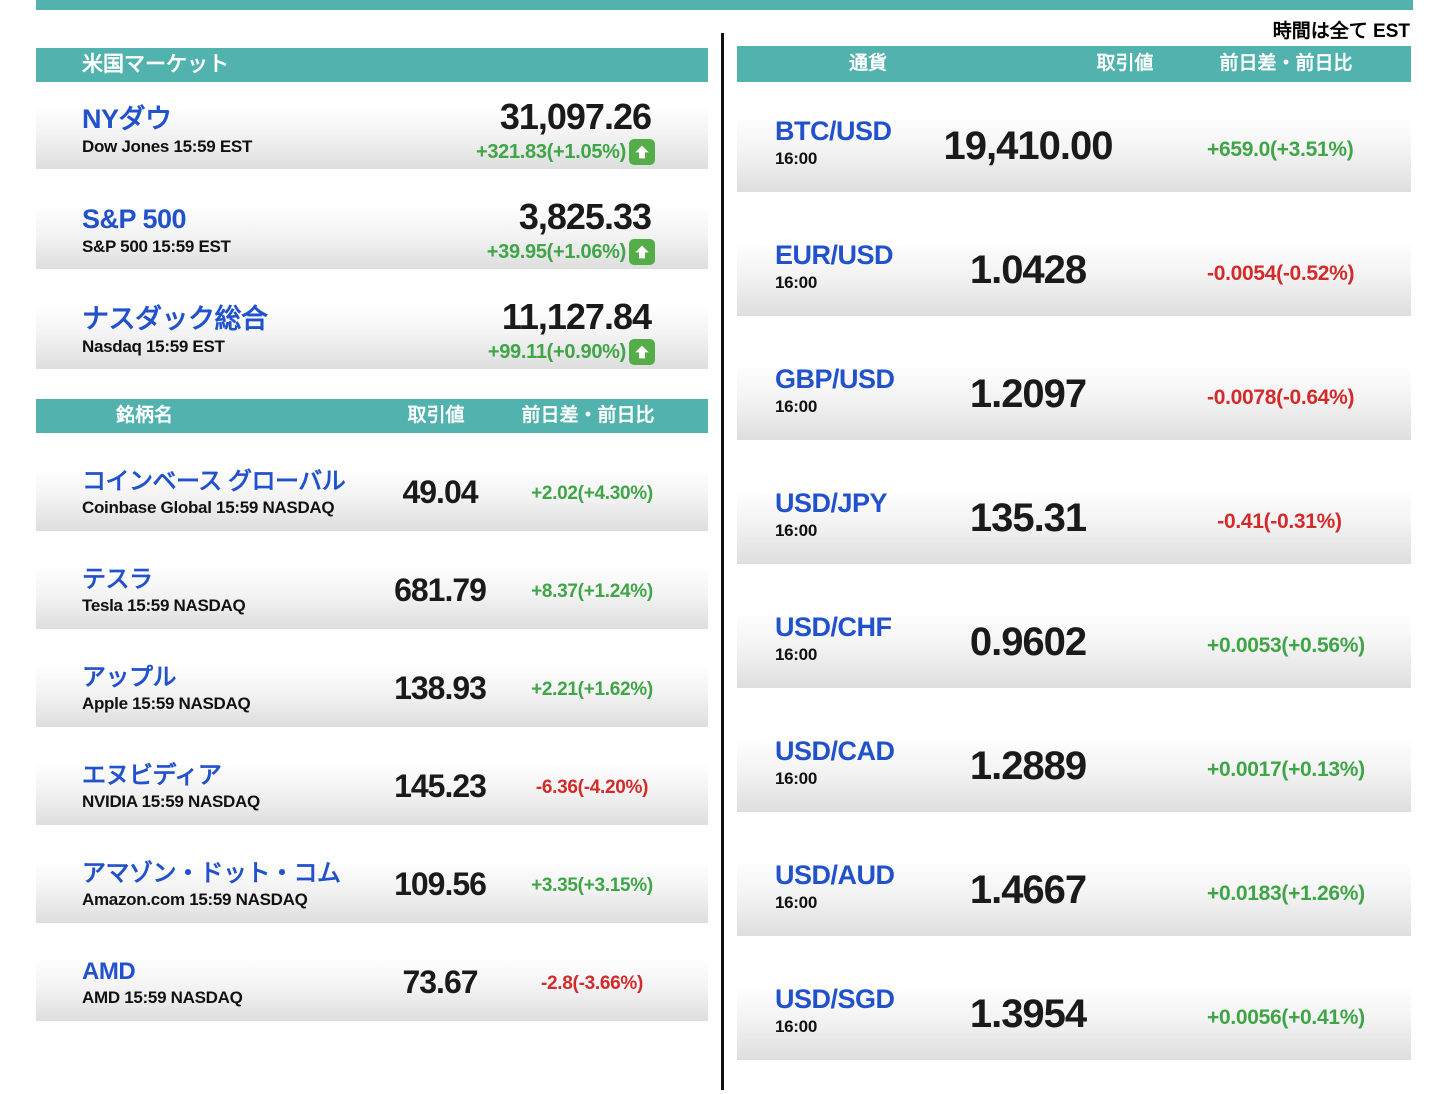 This screenshot has height=1094, width=1444. What do you see at coordinates (585, 216) in the screenshot?
I see `index-value: 3,825.33` at bounding box center [585, 216].